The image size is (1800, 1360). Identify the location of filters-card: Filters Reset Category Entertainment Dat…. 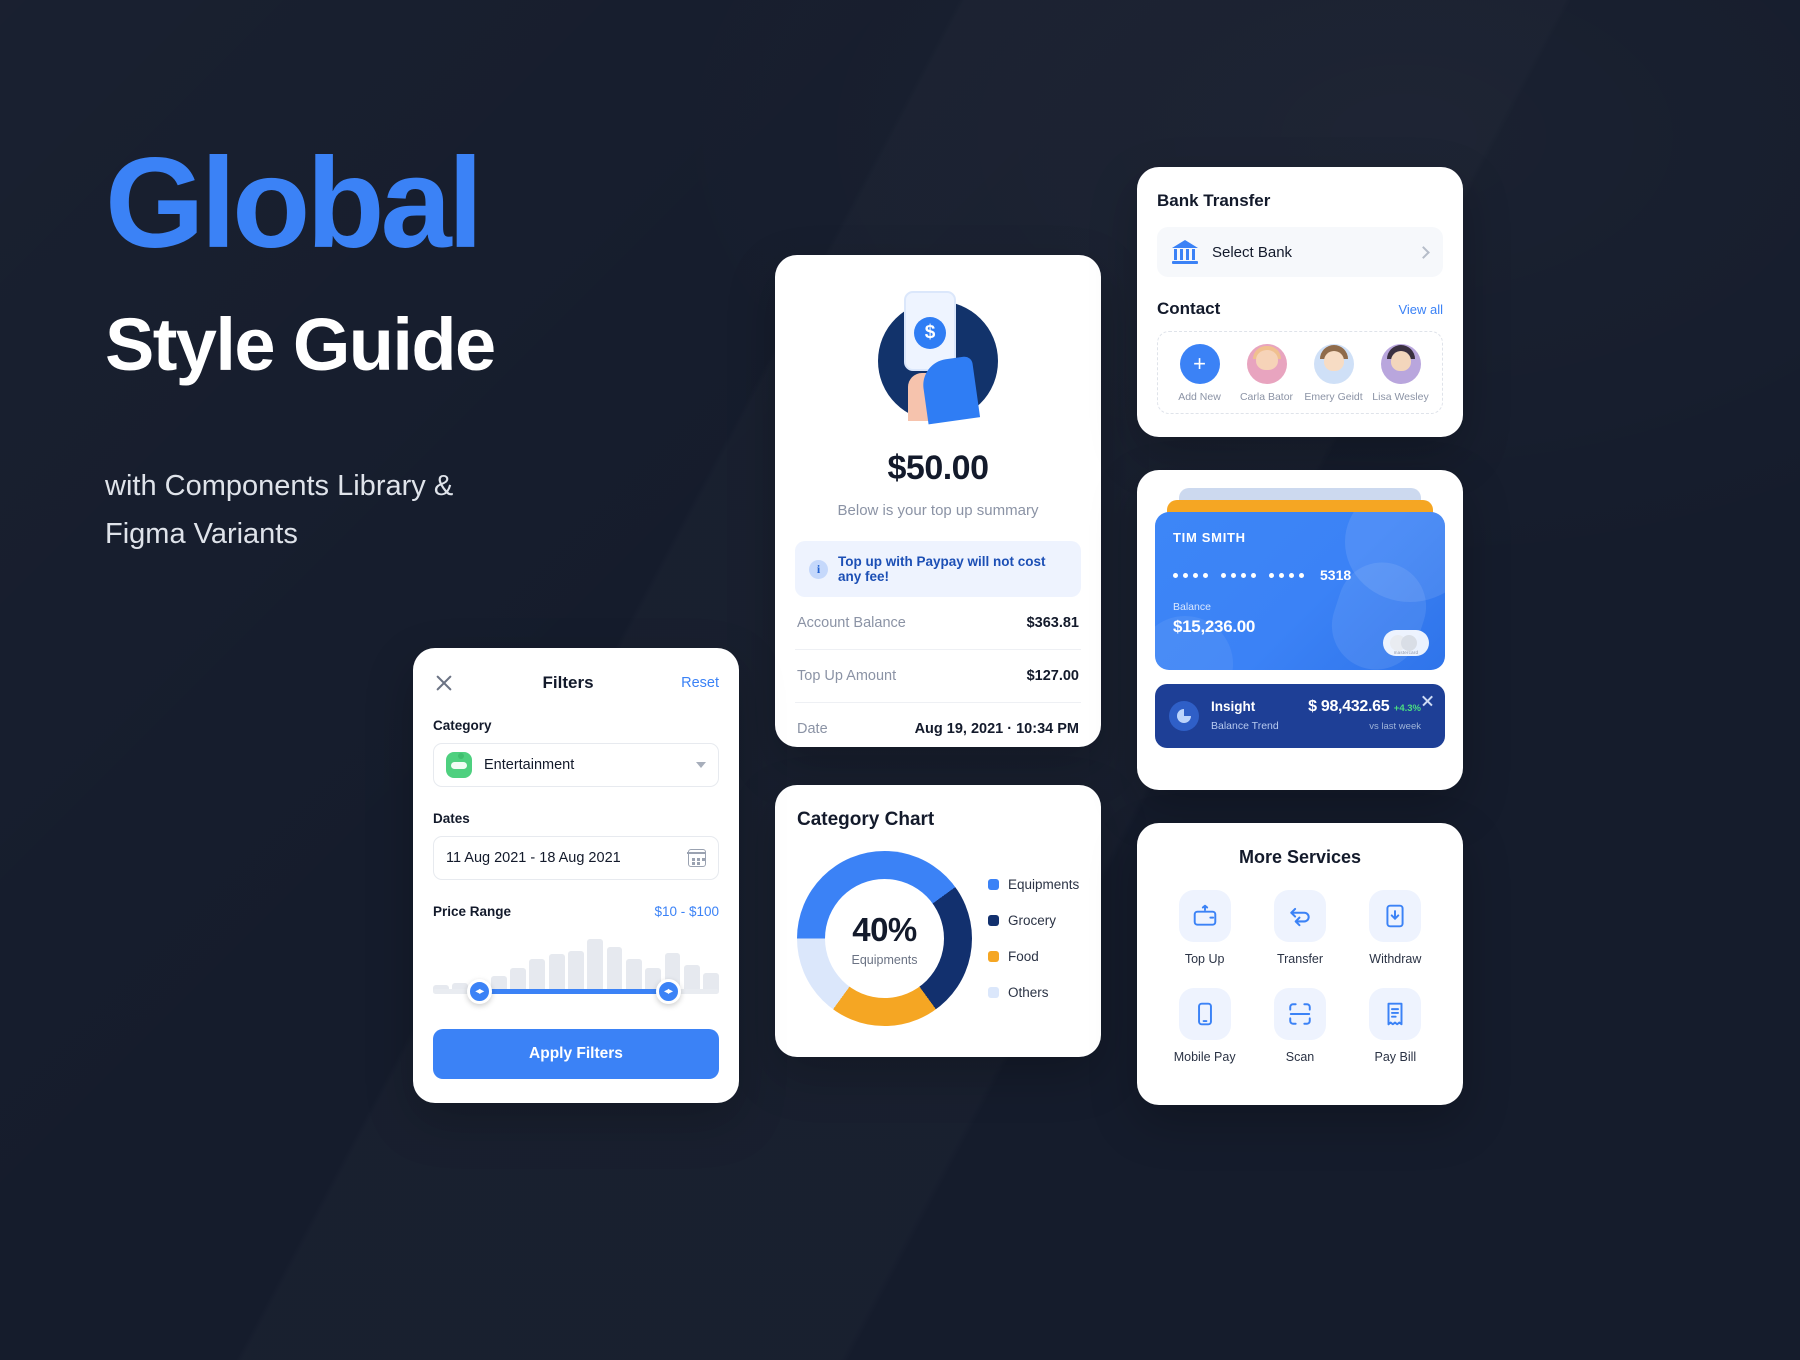
(576, 875).